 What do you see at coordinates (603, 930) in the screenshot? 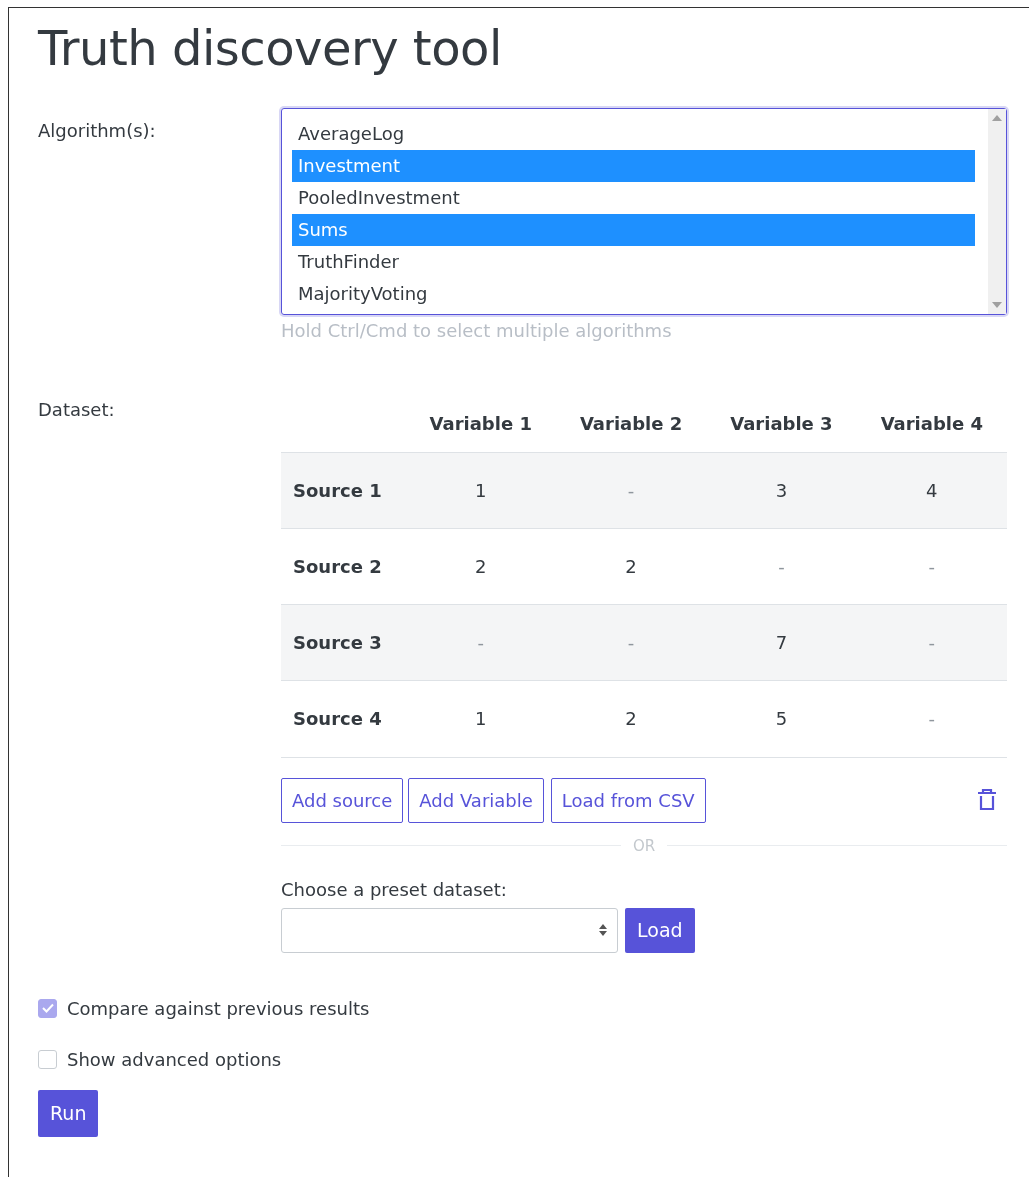
I see `sort-icon` at bounding box center [603, 930].